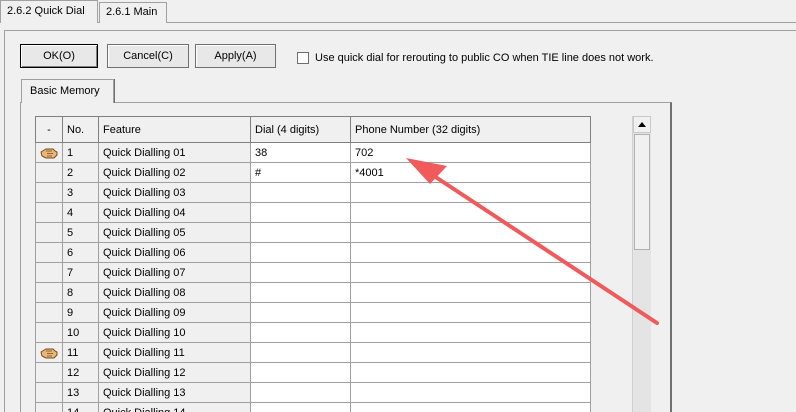  I want to click on tab-main: 2.6.1 Main, so click(133, 12).